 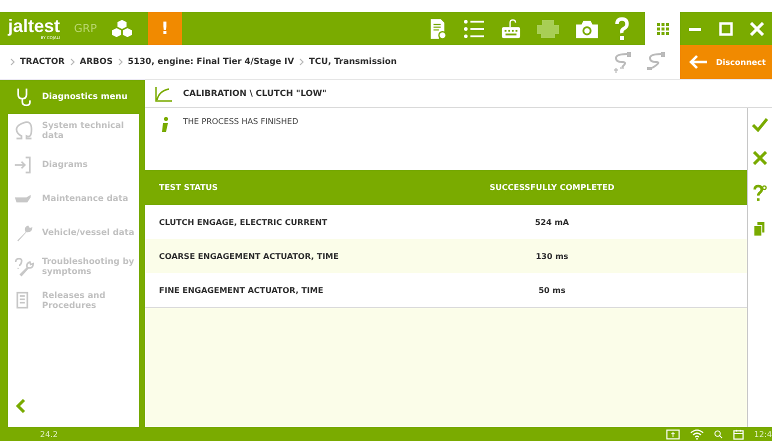 What do you see at coordinates (657, 62) in the screenshot?
I see `cable-icon` at bounding box center [657, 62].